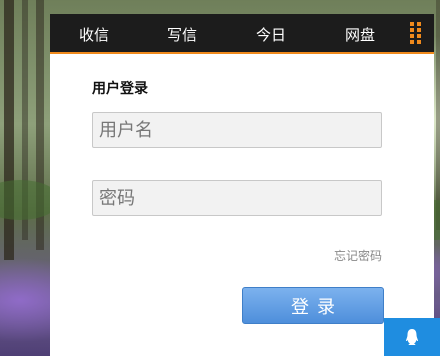 This screenshot has height=356, width=440. What do you see at coordinates (360, 34) in the screenshot?
I see `nav-netdisk: 网盘` at bounding box center [360, 34].